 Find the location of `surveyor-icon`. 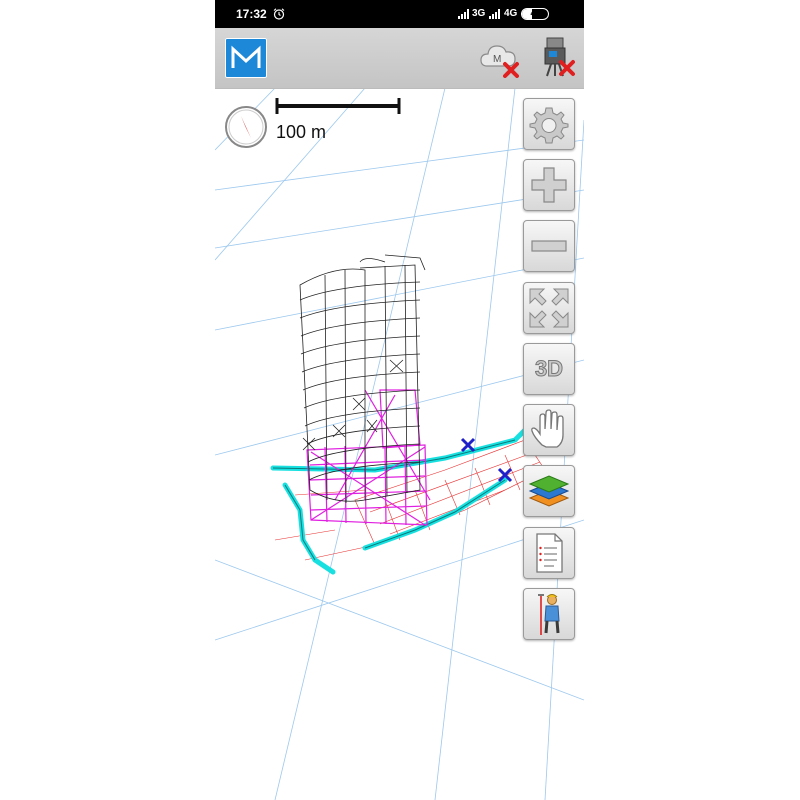

surveyor-icon is located at coordinates (549, 614).